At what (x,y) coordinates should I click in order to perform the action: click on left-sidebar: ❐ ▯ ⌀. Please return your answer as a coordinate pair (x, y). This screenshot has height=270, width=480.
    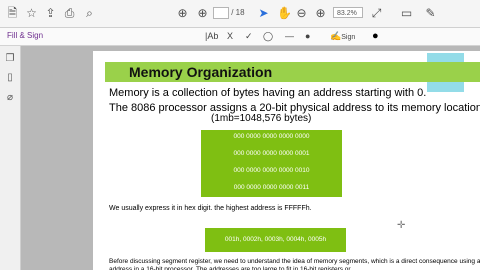
    Looking at the image, I should click on (10, 158).